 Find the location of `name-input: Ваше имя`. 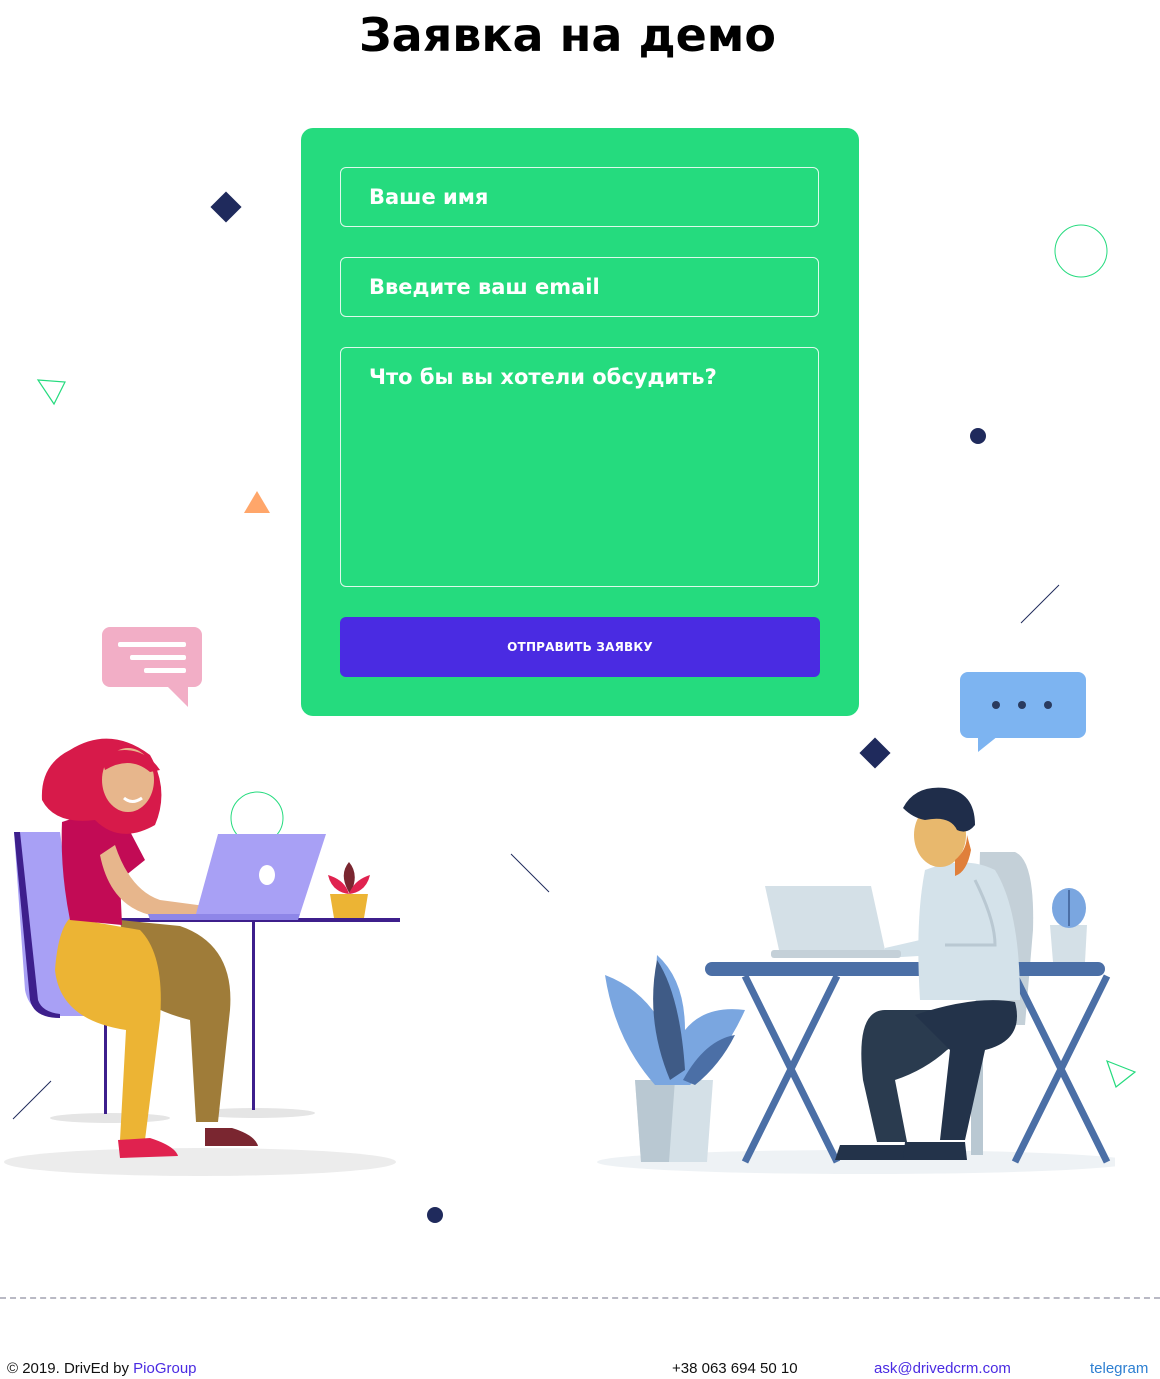

name-input: Ваше имя is located at coordinates (579, 197).